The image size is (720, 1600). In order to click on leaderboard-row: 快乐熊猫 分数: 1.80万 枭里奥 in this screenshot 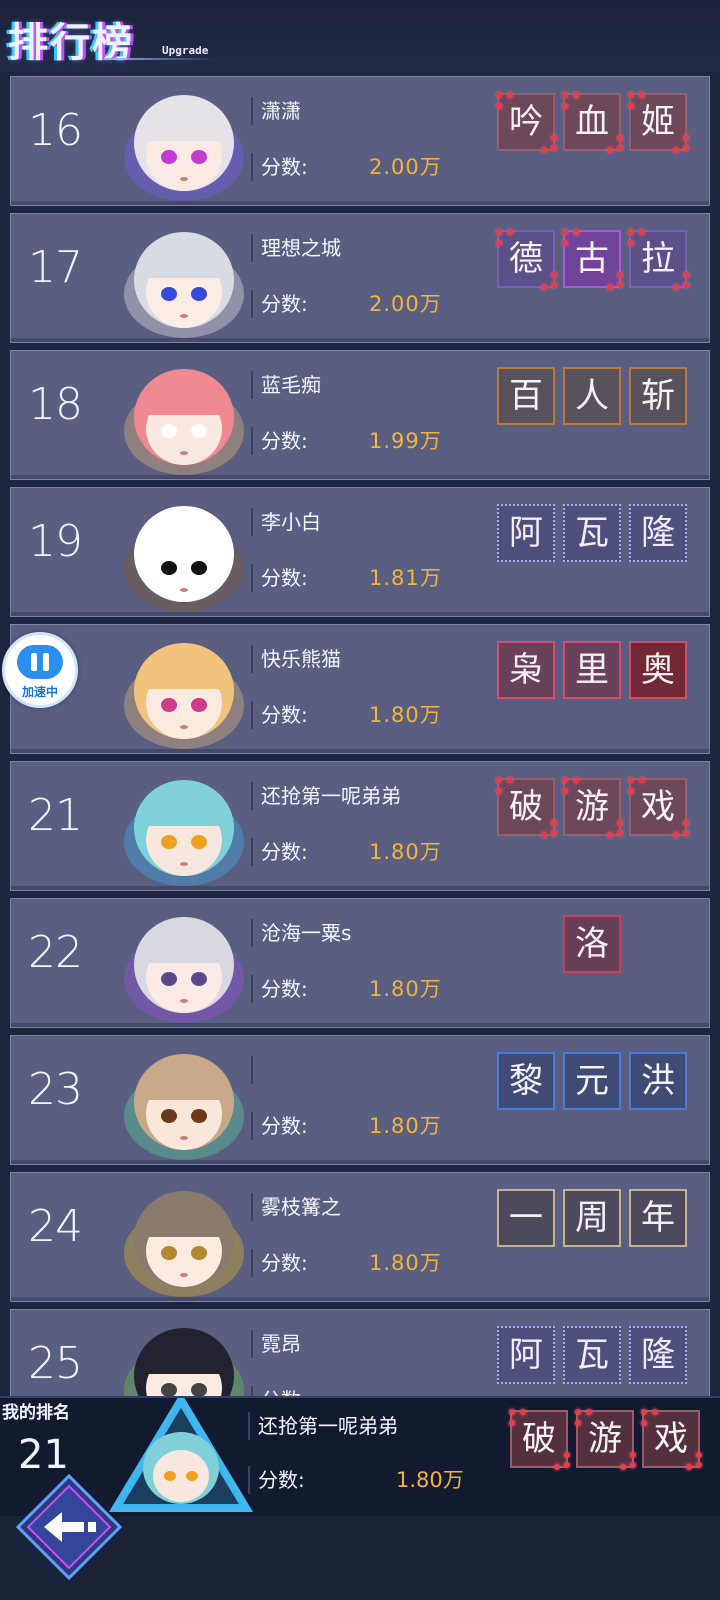, I will do `click(360, 689)`.